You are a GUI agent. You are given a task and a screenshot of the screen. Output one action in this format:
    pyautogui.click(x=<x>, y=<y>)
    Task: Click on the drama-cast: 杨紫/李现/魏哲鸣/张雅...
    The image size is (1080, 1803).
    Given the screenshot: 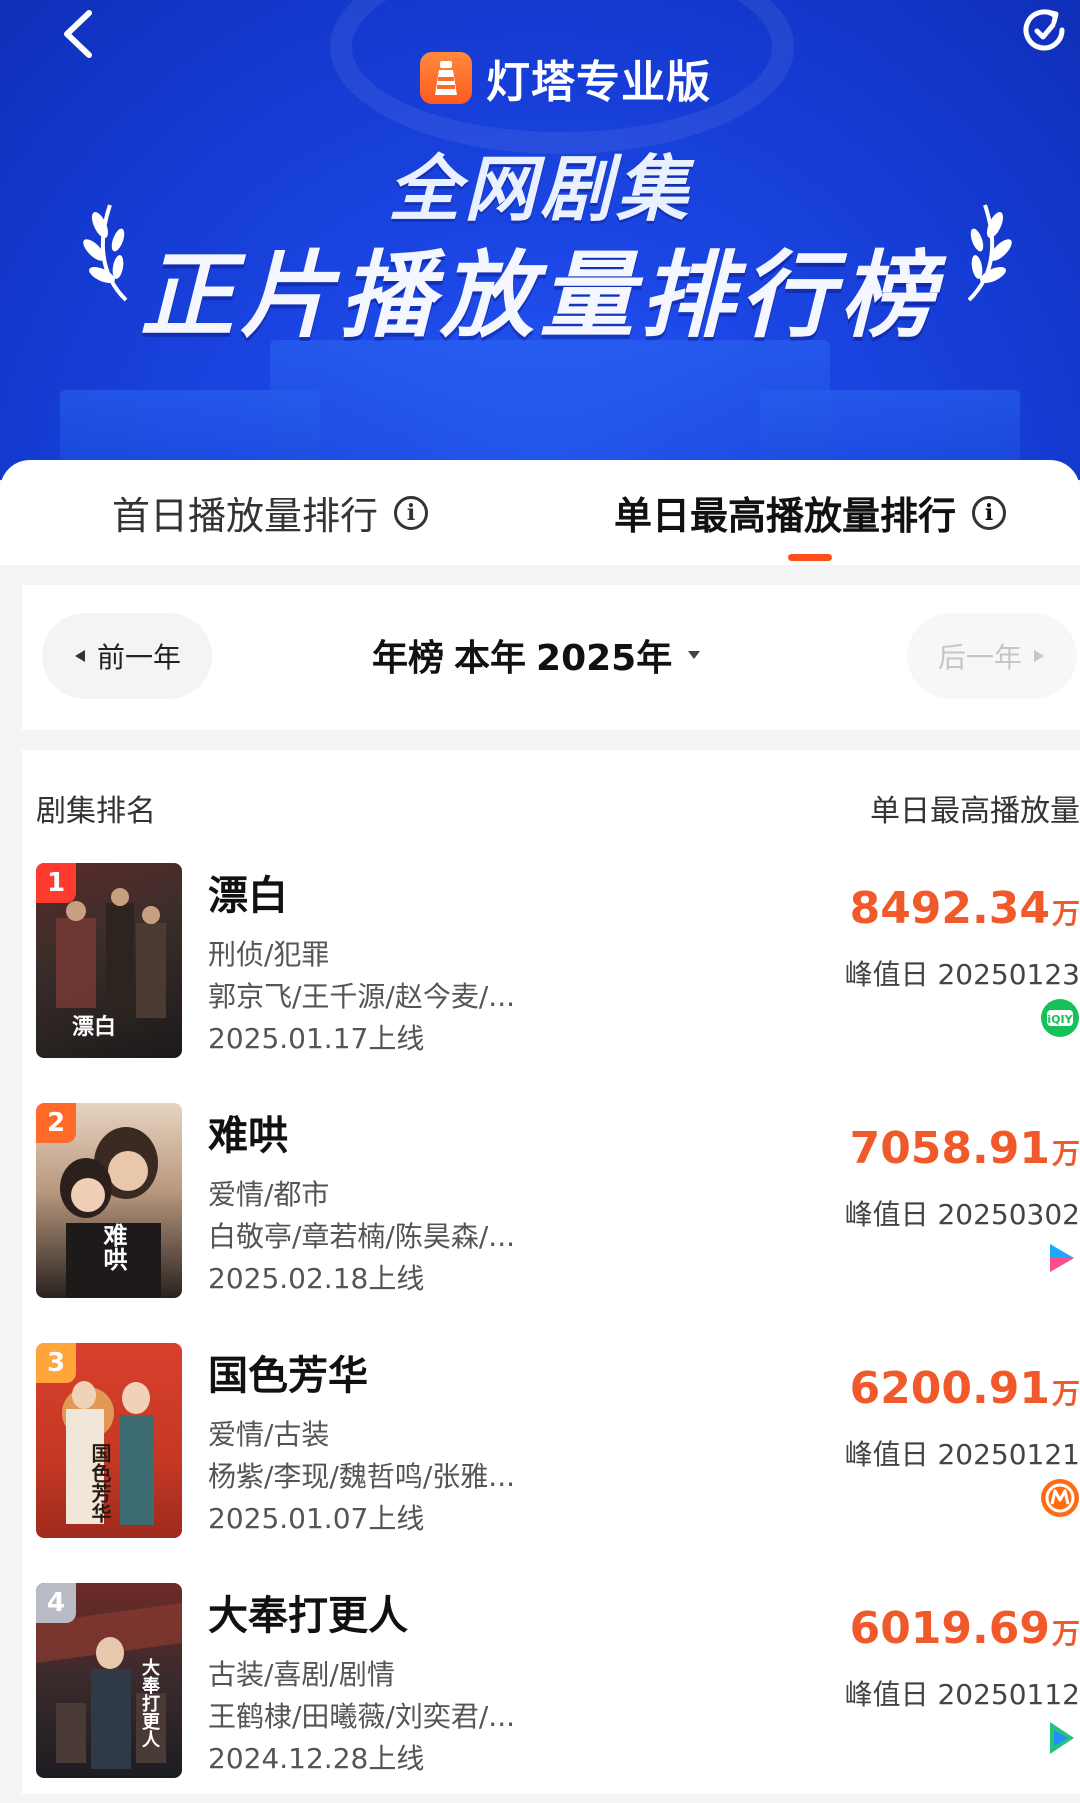 What is the action you would take?
    pyautogui.click(x=362, y=1476)
    